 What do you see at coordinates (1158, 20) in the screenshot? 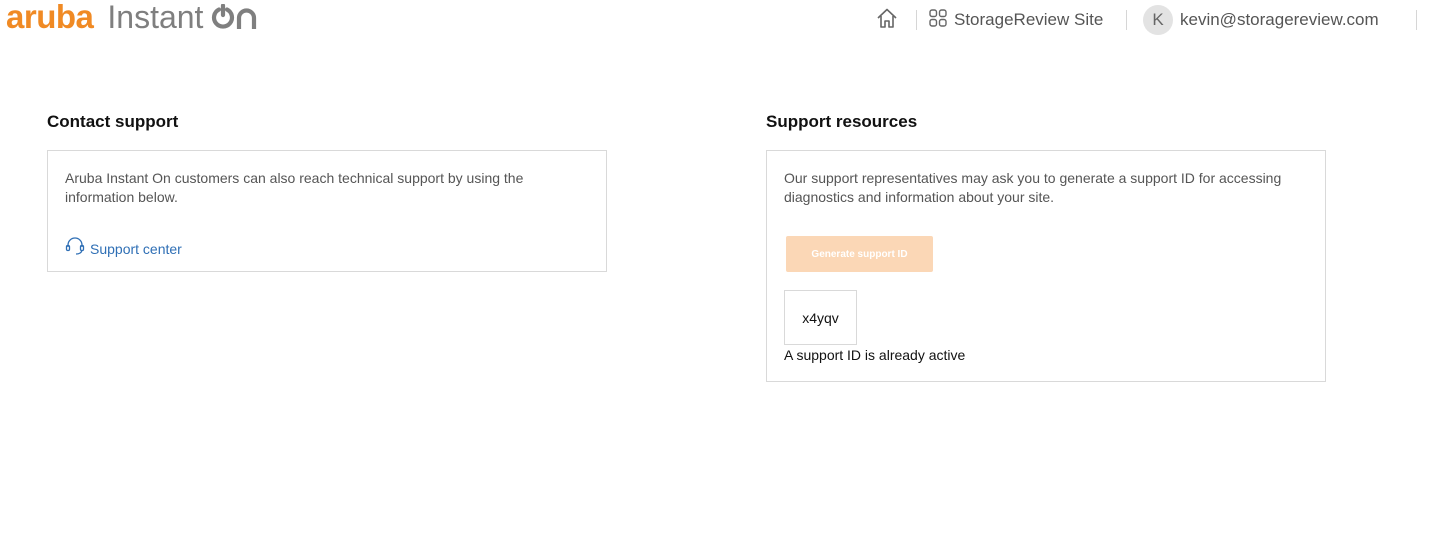
I see `avatar: K` at bounding box center [1158, 20].